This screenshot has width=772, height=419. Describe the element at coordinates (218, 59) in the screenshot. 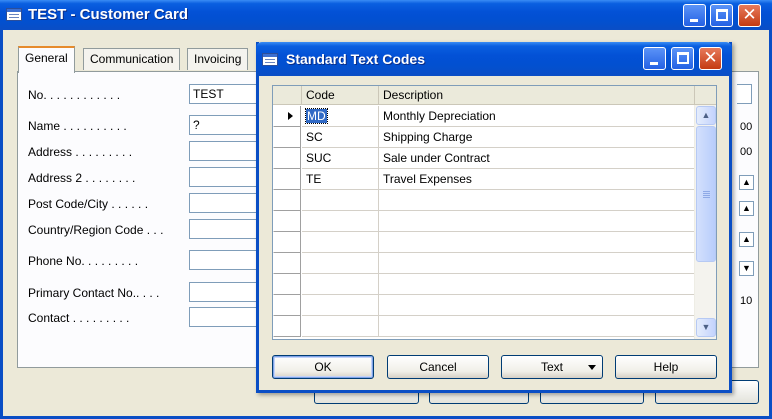

I see `tab-invoicing: Invoicing` at that location.